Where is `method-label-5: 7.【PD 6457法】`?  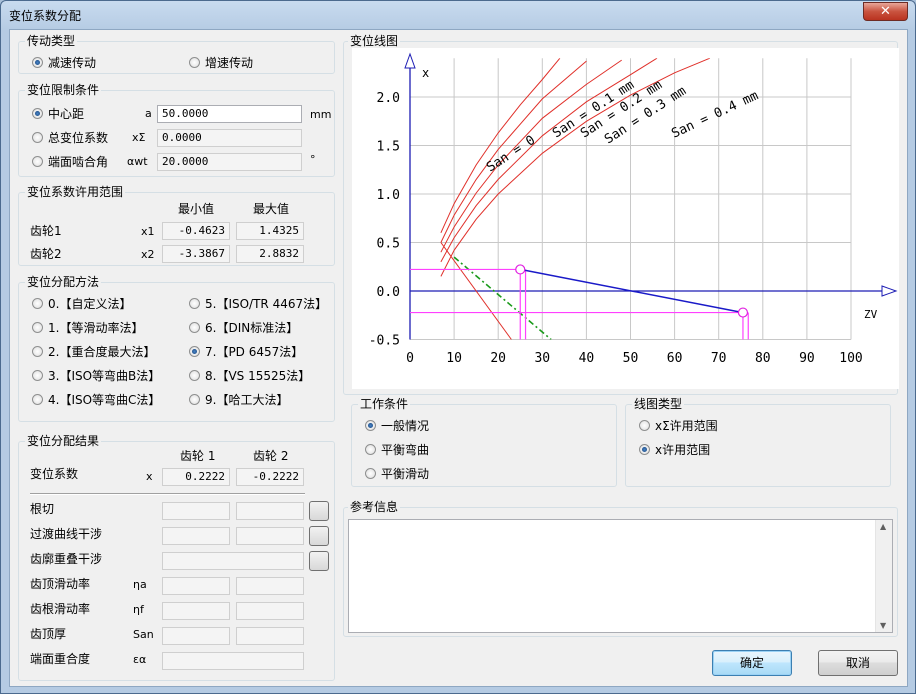
method-label-5: 7.【PD 6457法】 is located at coordinates (254, 352).